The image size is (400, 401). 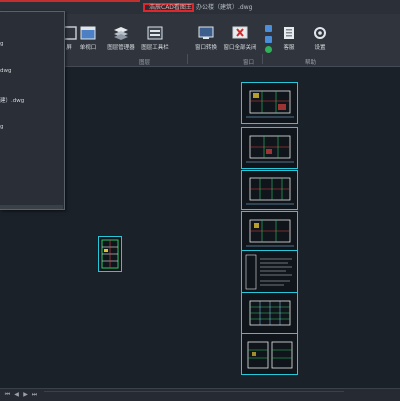 I want to click on drawing-thumbnail-content, so click(x=110, y=254).